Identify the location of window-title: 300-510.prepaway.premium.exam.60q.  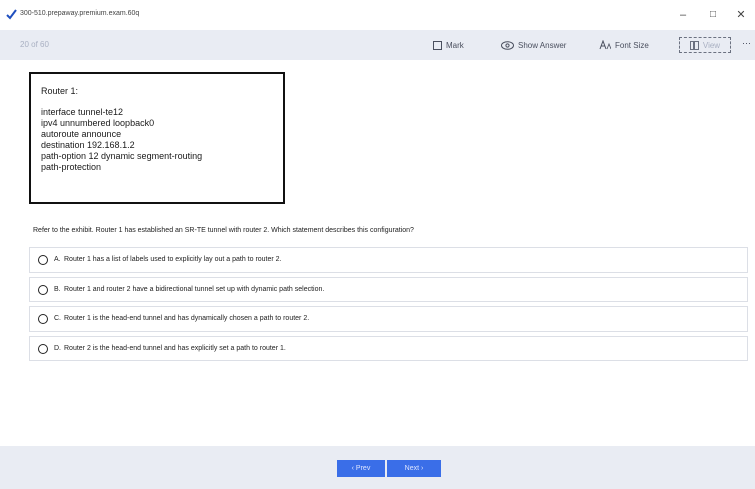
(80, 13).